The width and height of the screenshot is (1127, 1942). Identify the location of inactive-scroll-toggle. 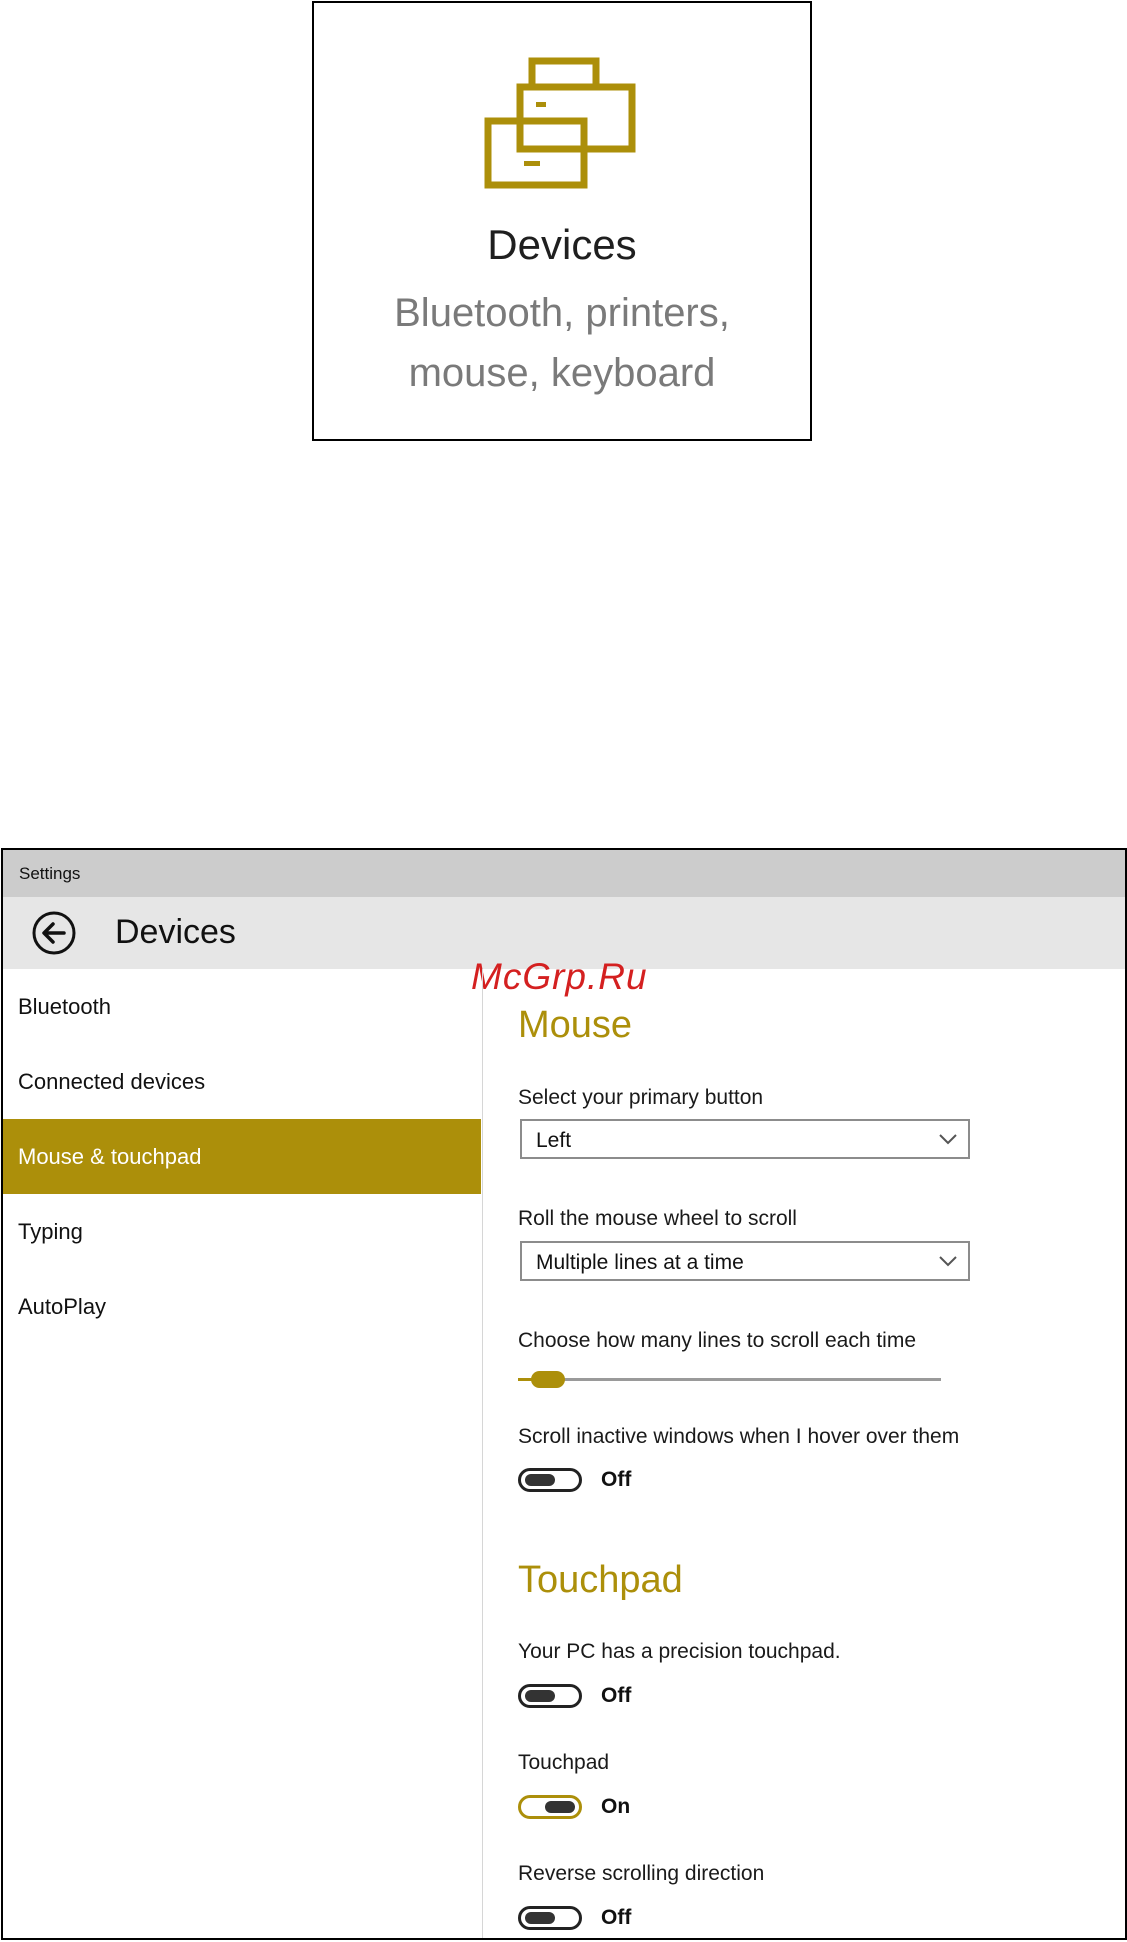
(550, 1480).